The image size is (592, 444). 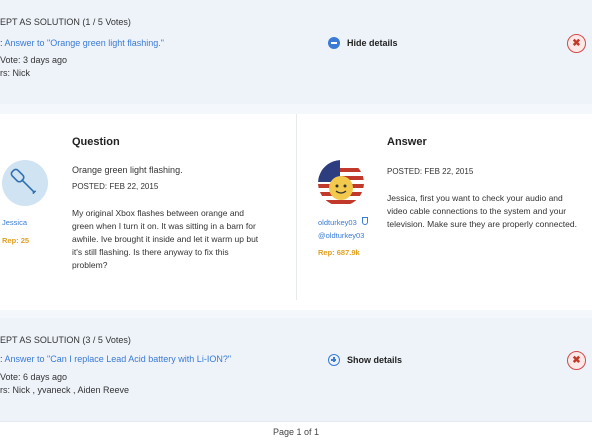 What do you see at coordinates (34, 60) in the screenshot?
I see `vote-time: Vote: 3 days ago` at bounding box center [34, 60].